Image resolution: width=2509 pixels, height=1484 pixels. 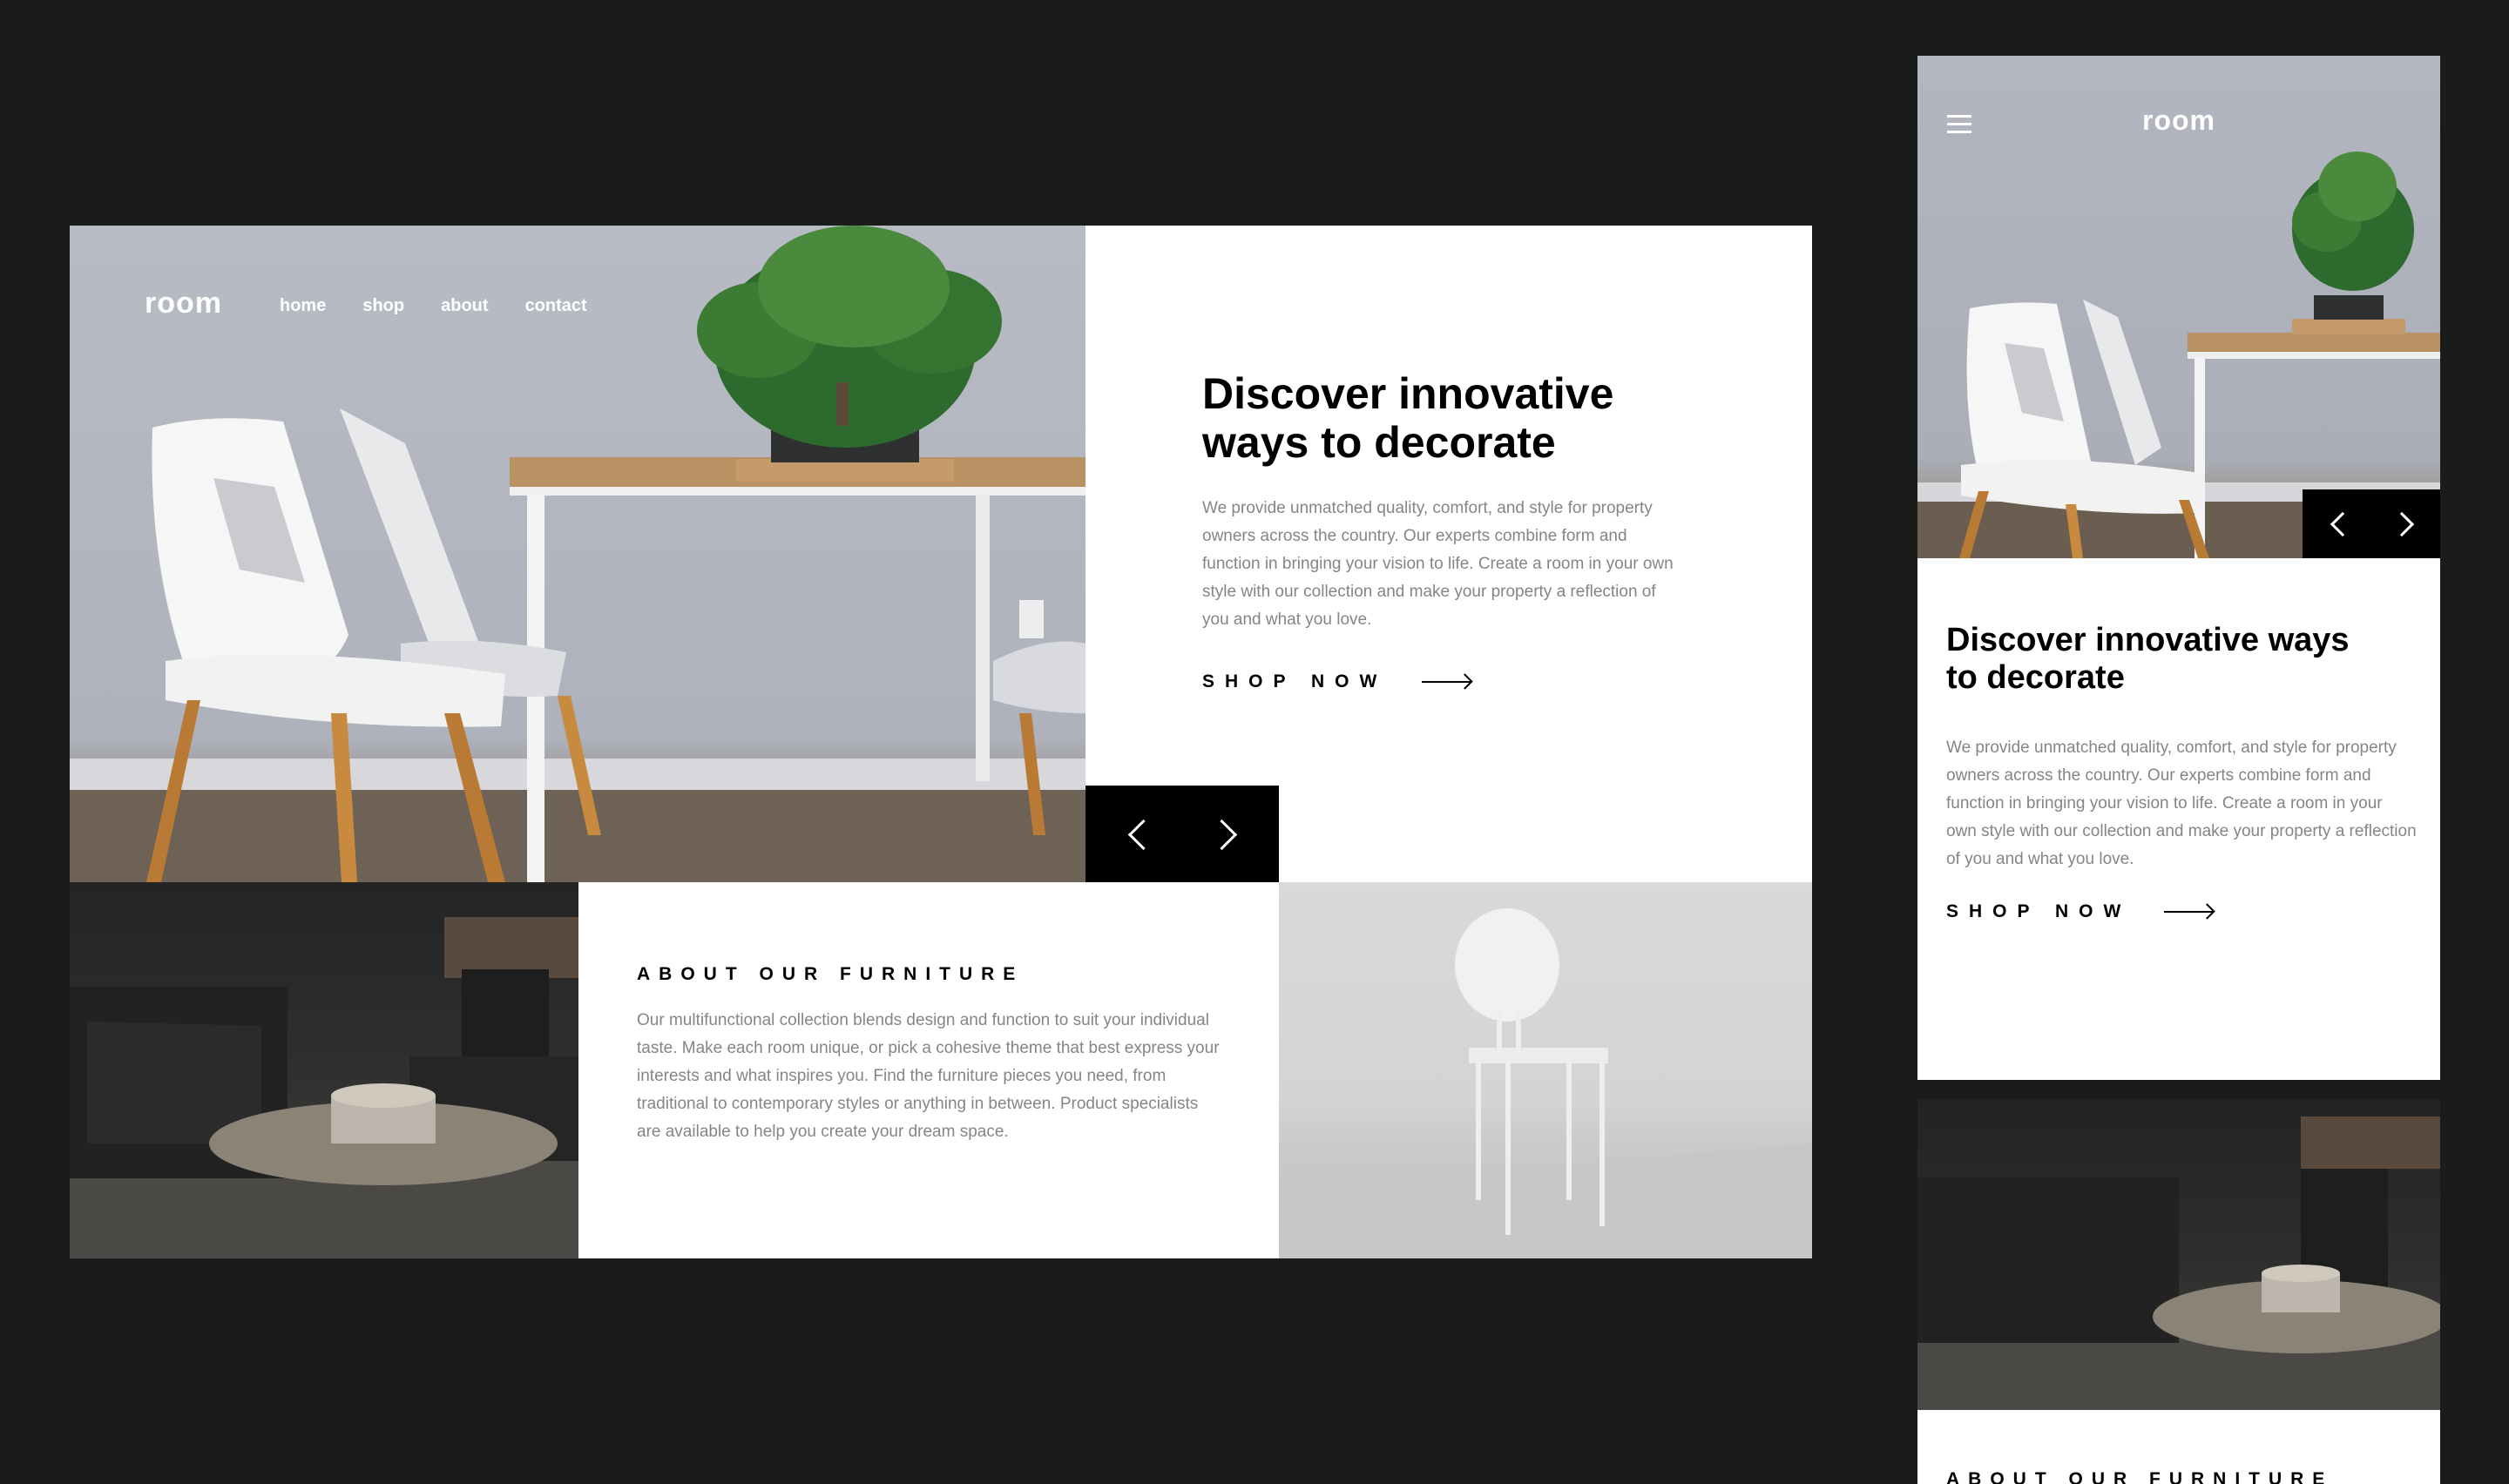 What do you see at coordinates (2178, 1089) in the screenshot?
I see `mobile-section-gap` at bounding box center [2178, 1089].